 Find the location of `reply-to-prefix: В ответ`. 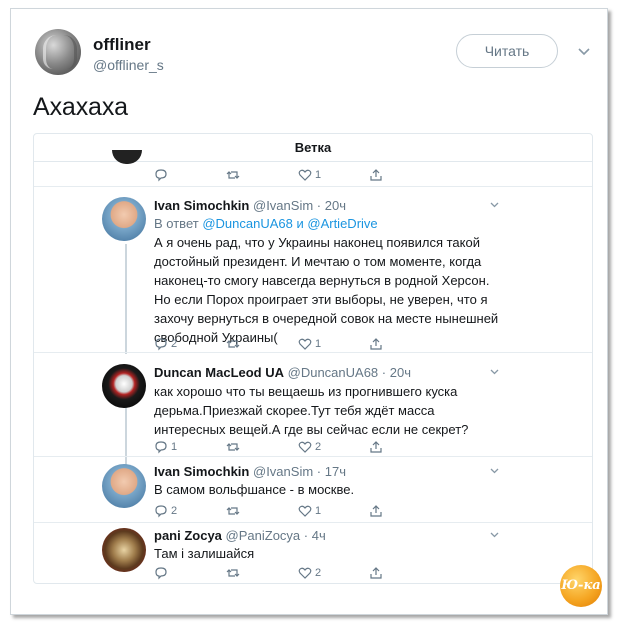

reply-to-prefix: В ответ is located at coordinates (176, 223).